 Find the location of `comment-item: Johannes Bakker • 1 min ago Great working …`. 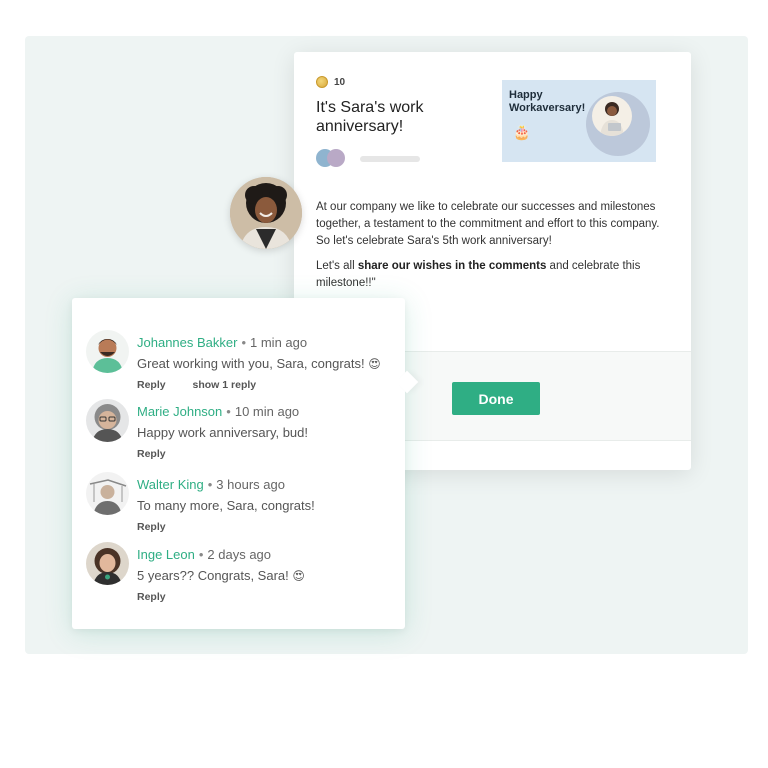

comment-item: Johannes Bakker • 1 min ago Great working … is located at coordinates (241, 361).